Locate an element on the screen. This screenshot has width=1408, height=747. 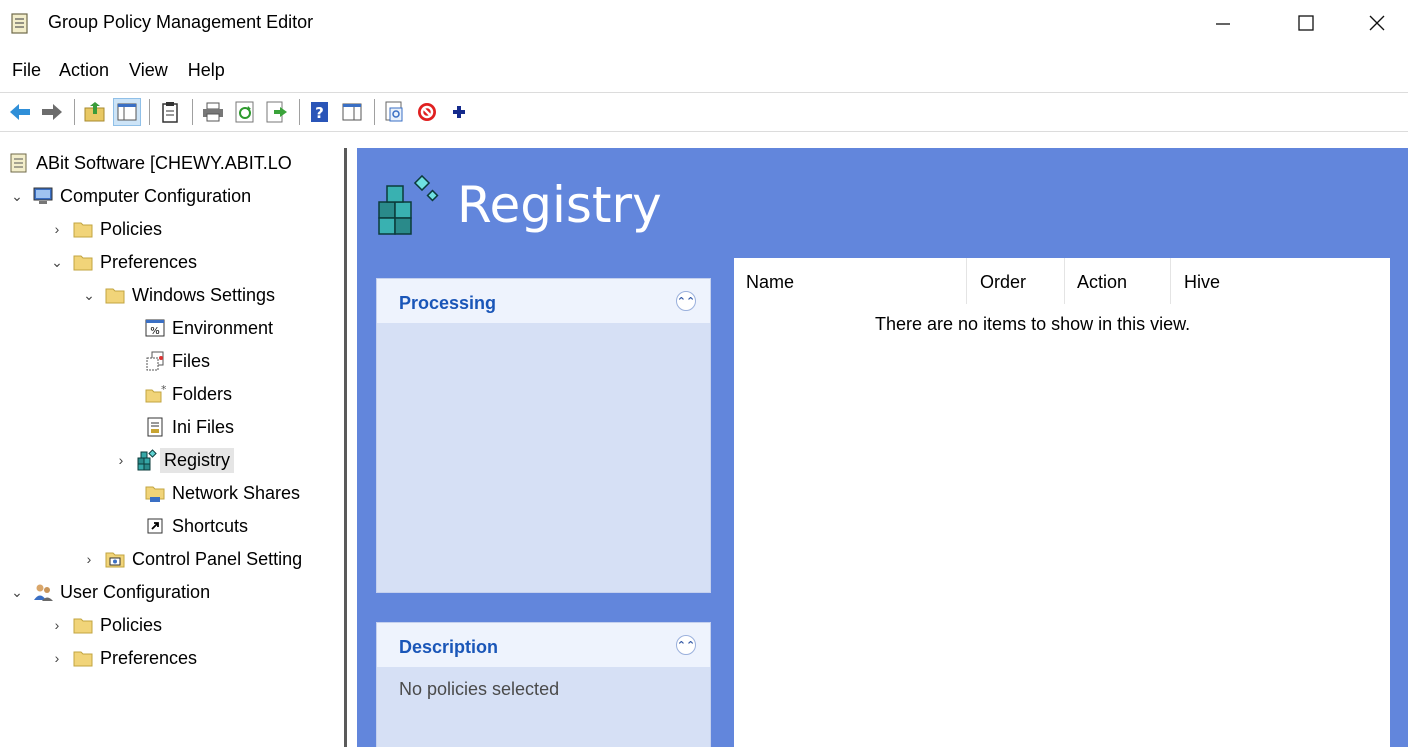
forward-button is located at coordinates (52, 112).